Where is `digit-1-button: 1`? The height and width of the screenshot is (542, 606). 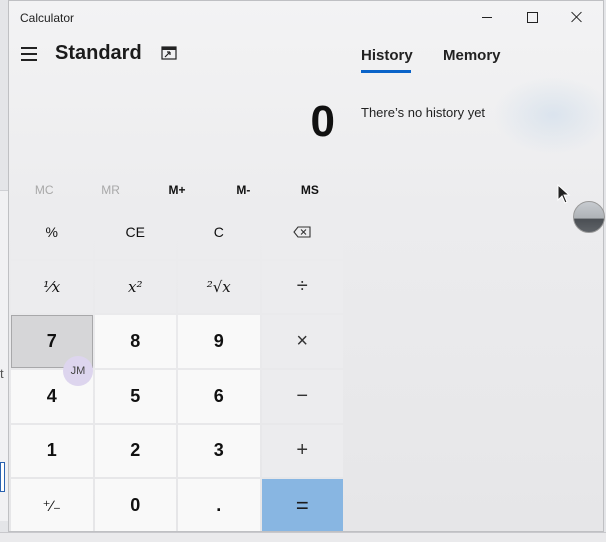 digit-1-button: 1 is located at coordinates (52, 451).